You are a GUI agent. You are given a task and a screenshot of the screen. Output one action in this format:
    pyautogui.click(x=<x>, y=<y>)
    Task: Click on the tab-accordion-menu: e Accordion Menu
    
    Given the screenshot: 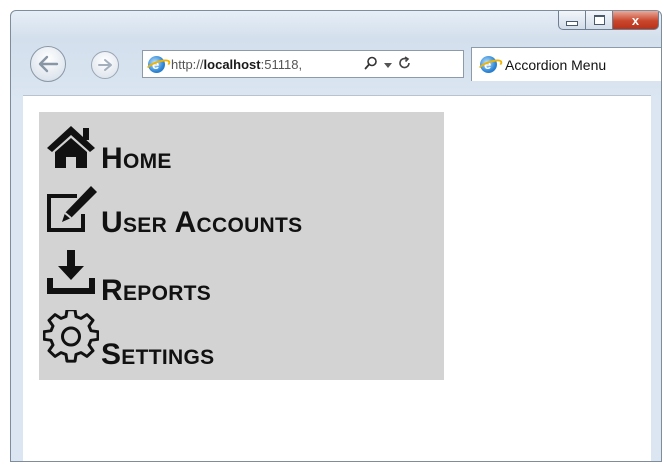 What is the action you would take?
    pyautogui.click(x=566, y=64)
    